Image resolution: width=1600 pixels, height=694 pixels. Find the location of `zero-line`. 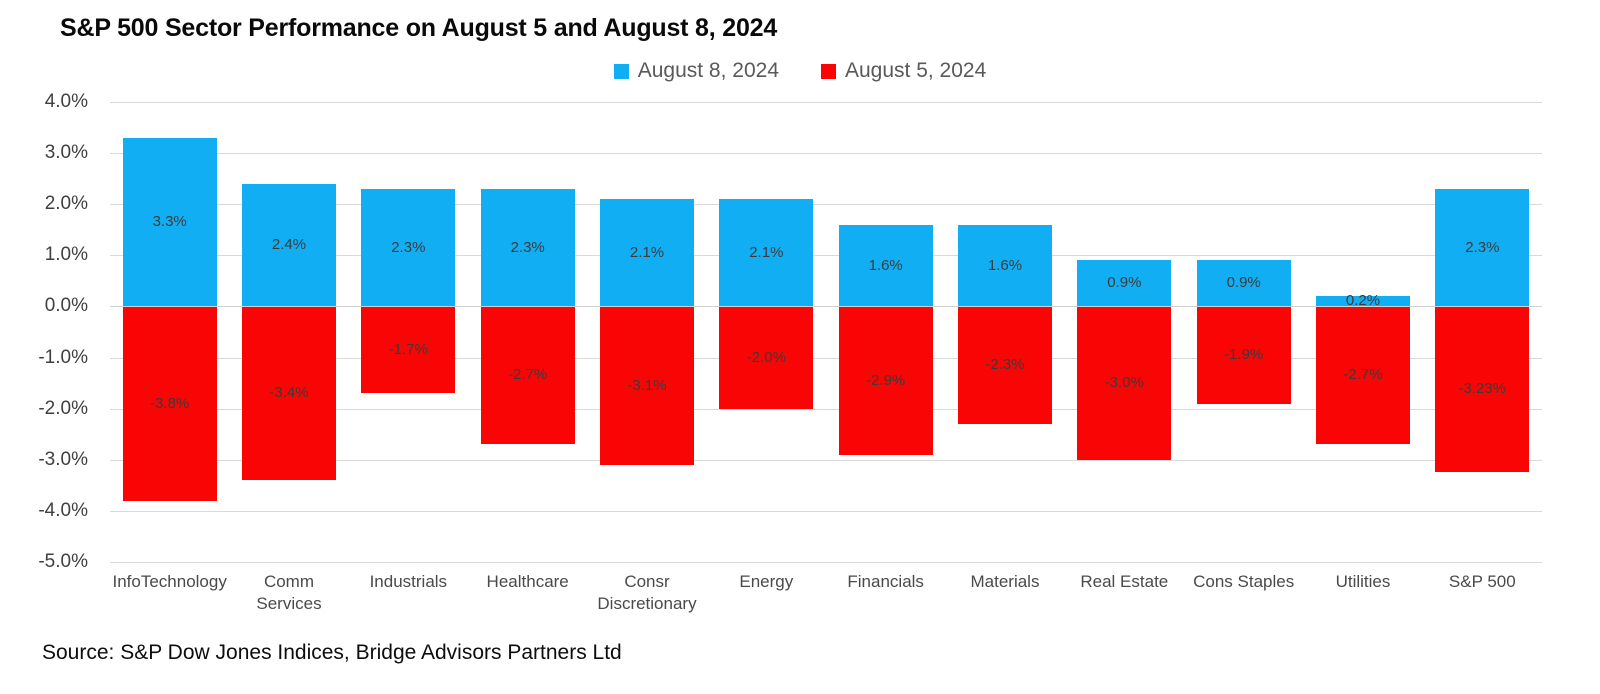

zero-line is located at coordinates (826, 307).